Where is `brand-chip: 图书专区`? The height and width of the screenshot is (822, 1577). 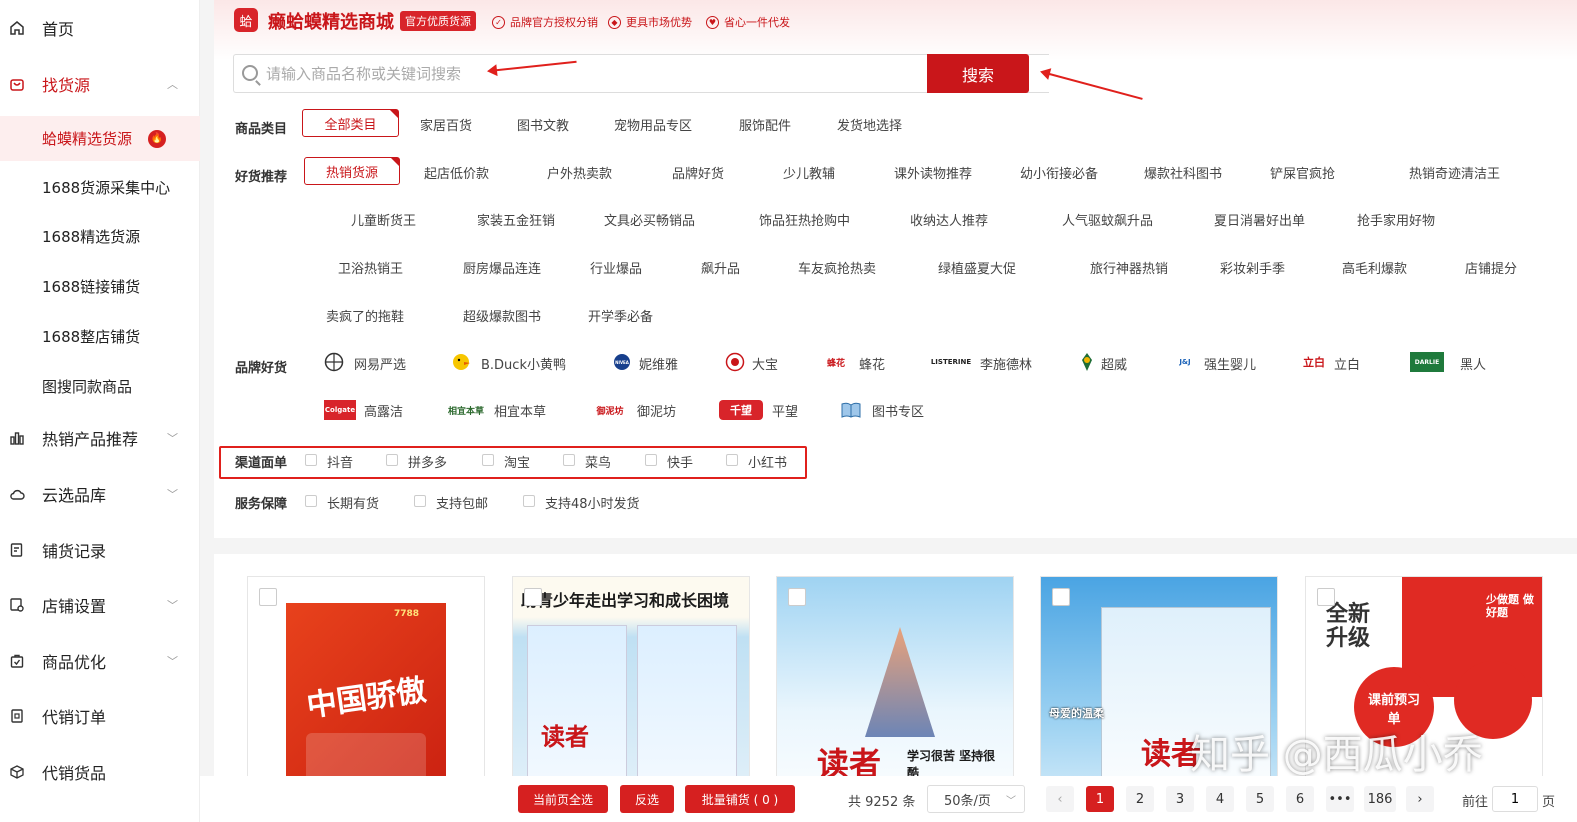 brand-chip: 图书专区 is located at coordinates (898, 410).